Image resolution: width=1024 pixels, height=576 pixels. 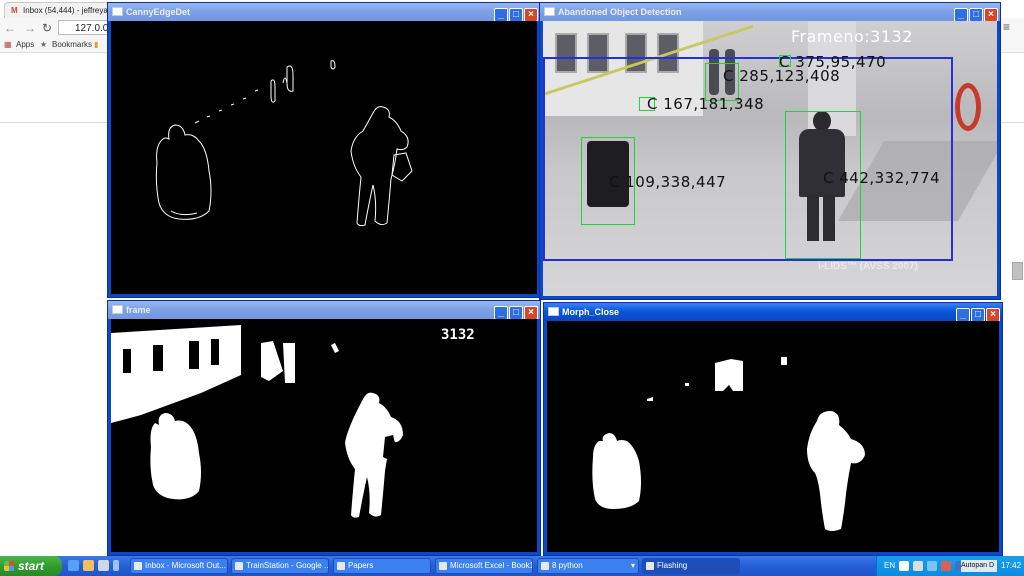 I want to click on excel-icon, so click(x=443, y=566).